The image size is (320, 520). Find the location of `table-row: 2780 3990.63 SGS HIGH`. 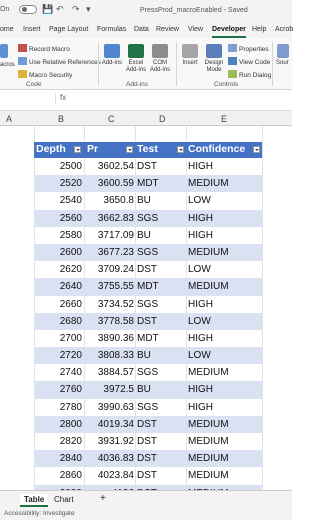

table-row: 2780 3990.63 SGS HIGH is located at coordinates (148, 407).